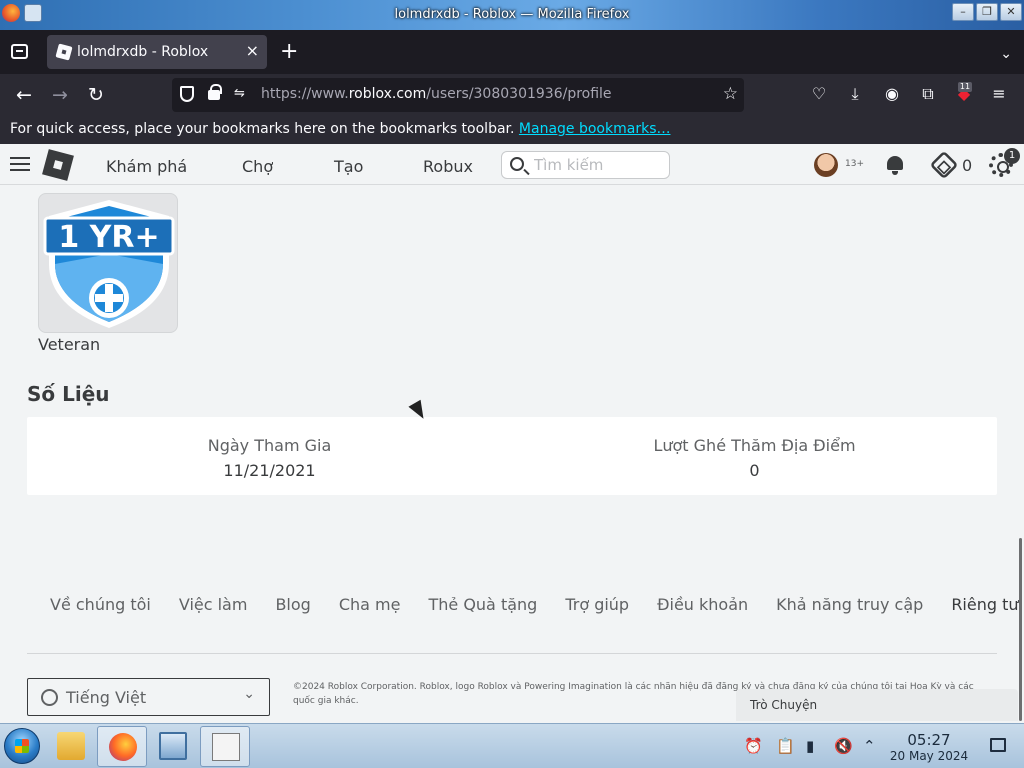 The width and height of the screenshot is (1024, 768). I want to click on footer-link-terms: Điều khoản, so click(702, 604).